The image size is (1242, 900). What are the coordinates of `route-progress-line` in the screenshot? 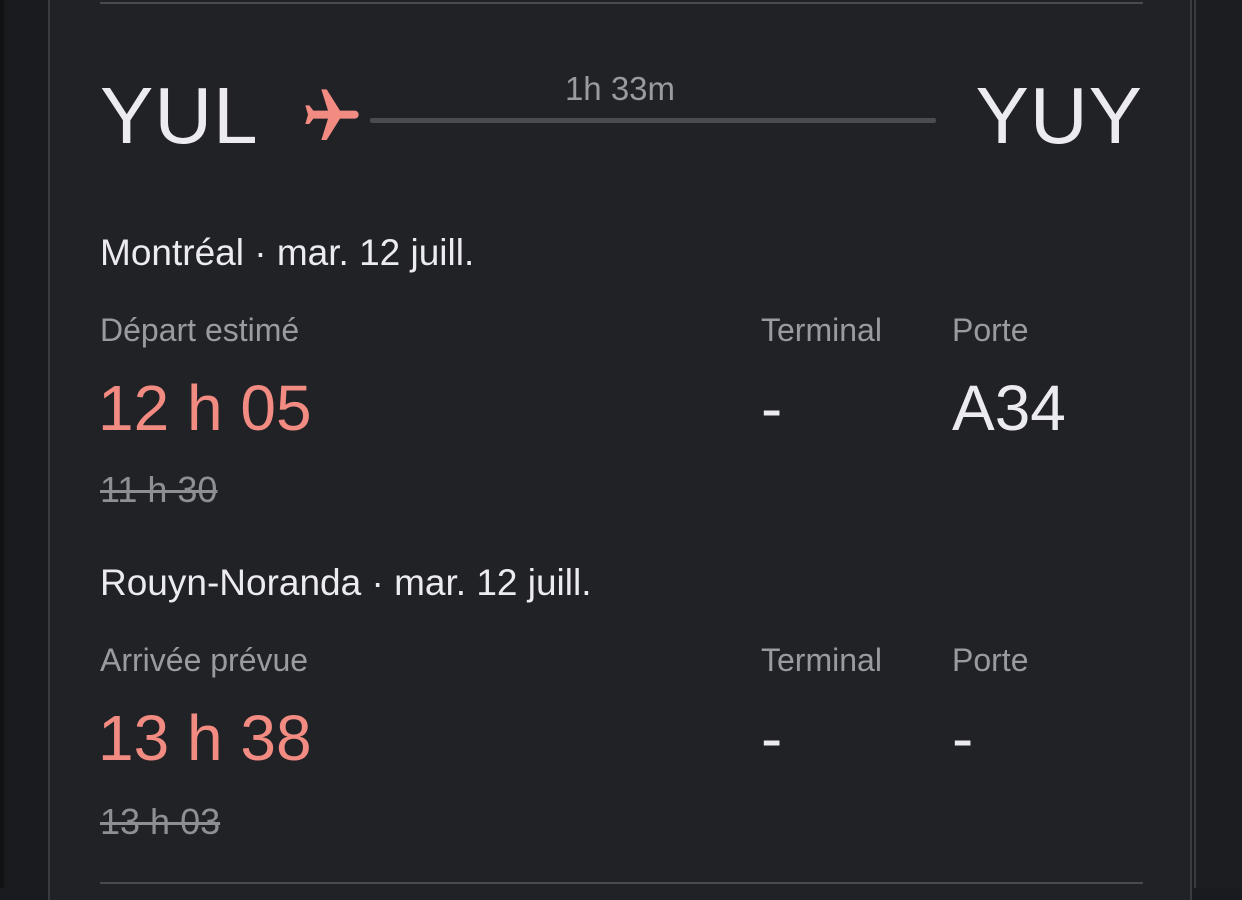 It's located at (653, 120).